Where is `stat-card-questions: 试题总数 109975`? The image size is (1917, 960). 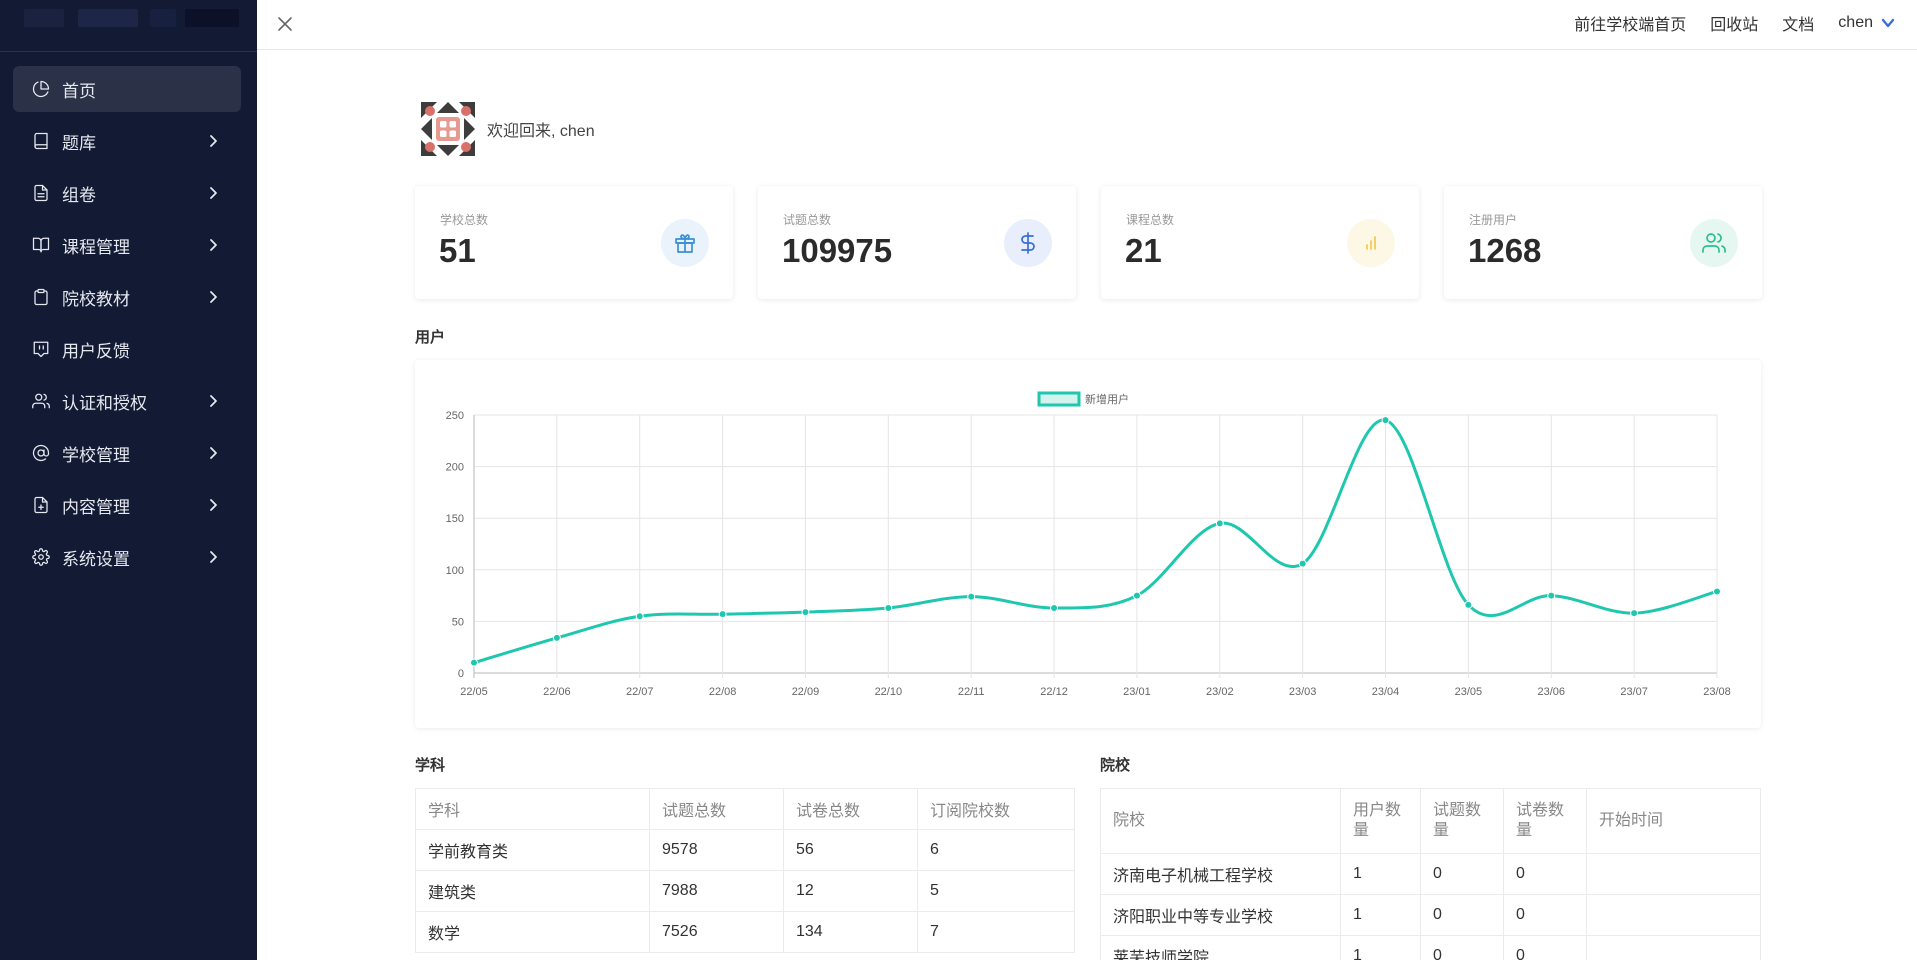 stat-card-questions: 试题总数 109975 is located at coordinates (917, 242).